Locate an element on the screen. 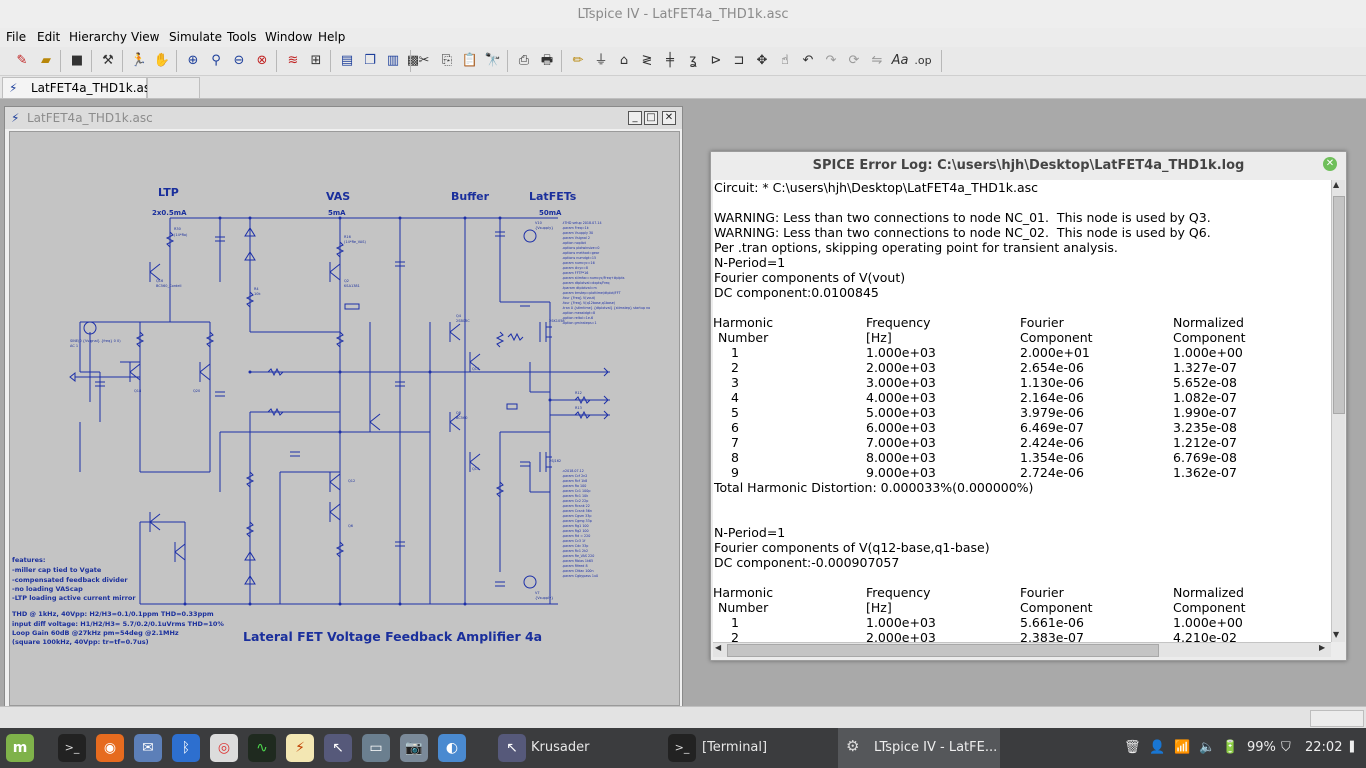 The image size is (1366, 768). files-icon: ▭ is located at coordinates (376, 748).